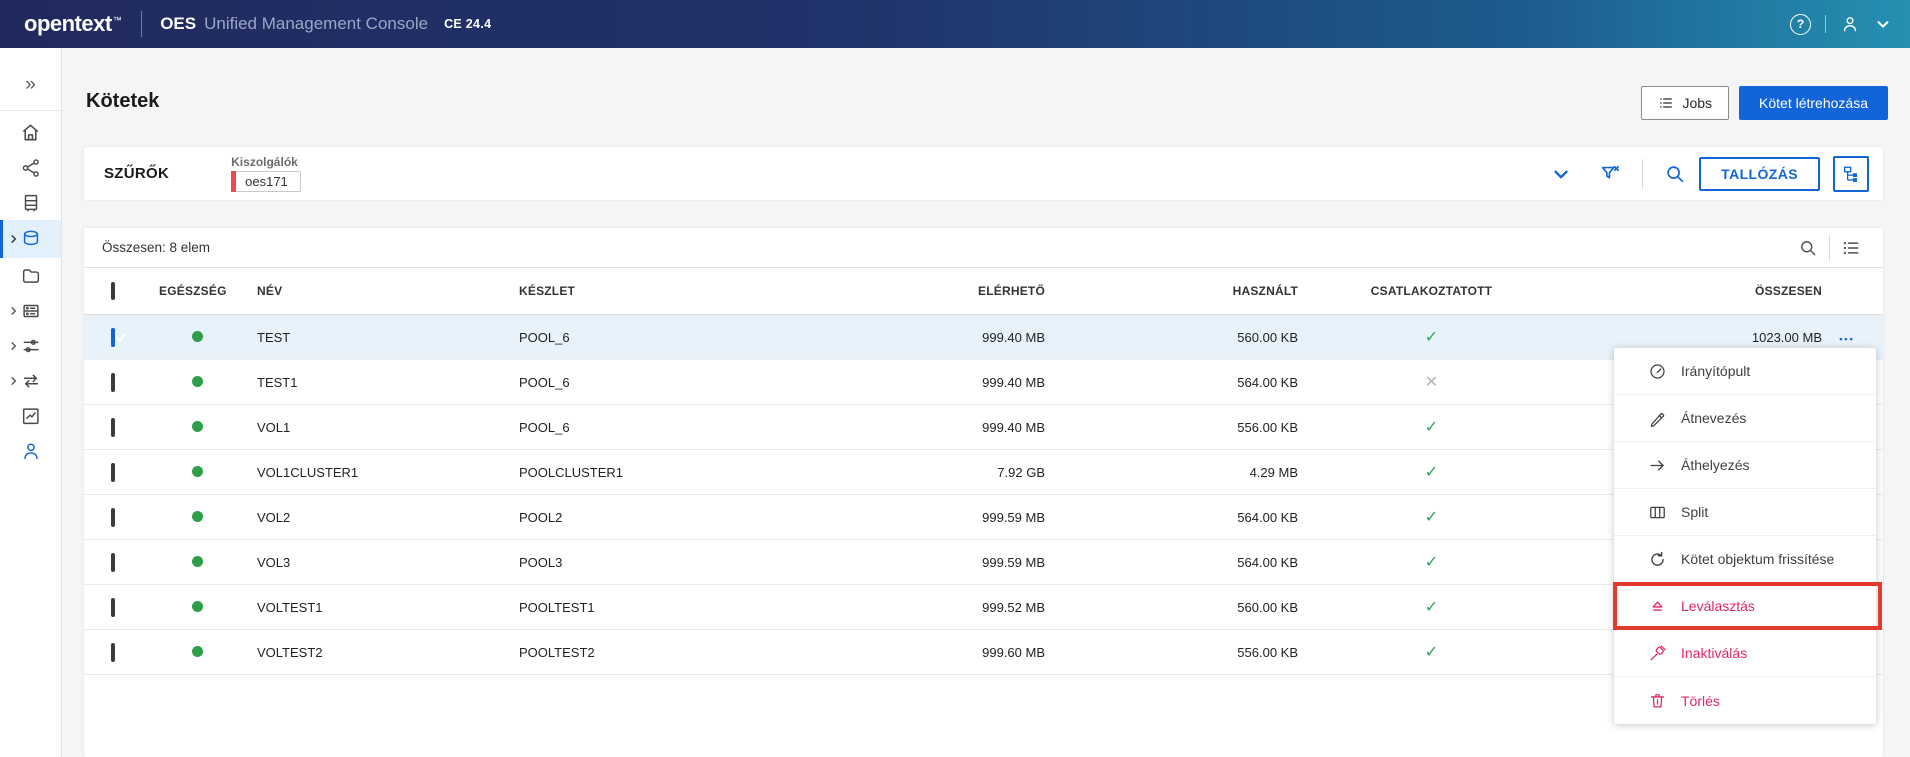 The width and height of the screenshot is (1910, 757). I want to click on menu-item-label: Áthelyezés, so click(1715, 465).